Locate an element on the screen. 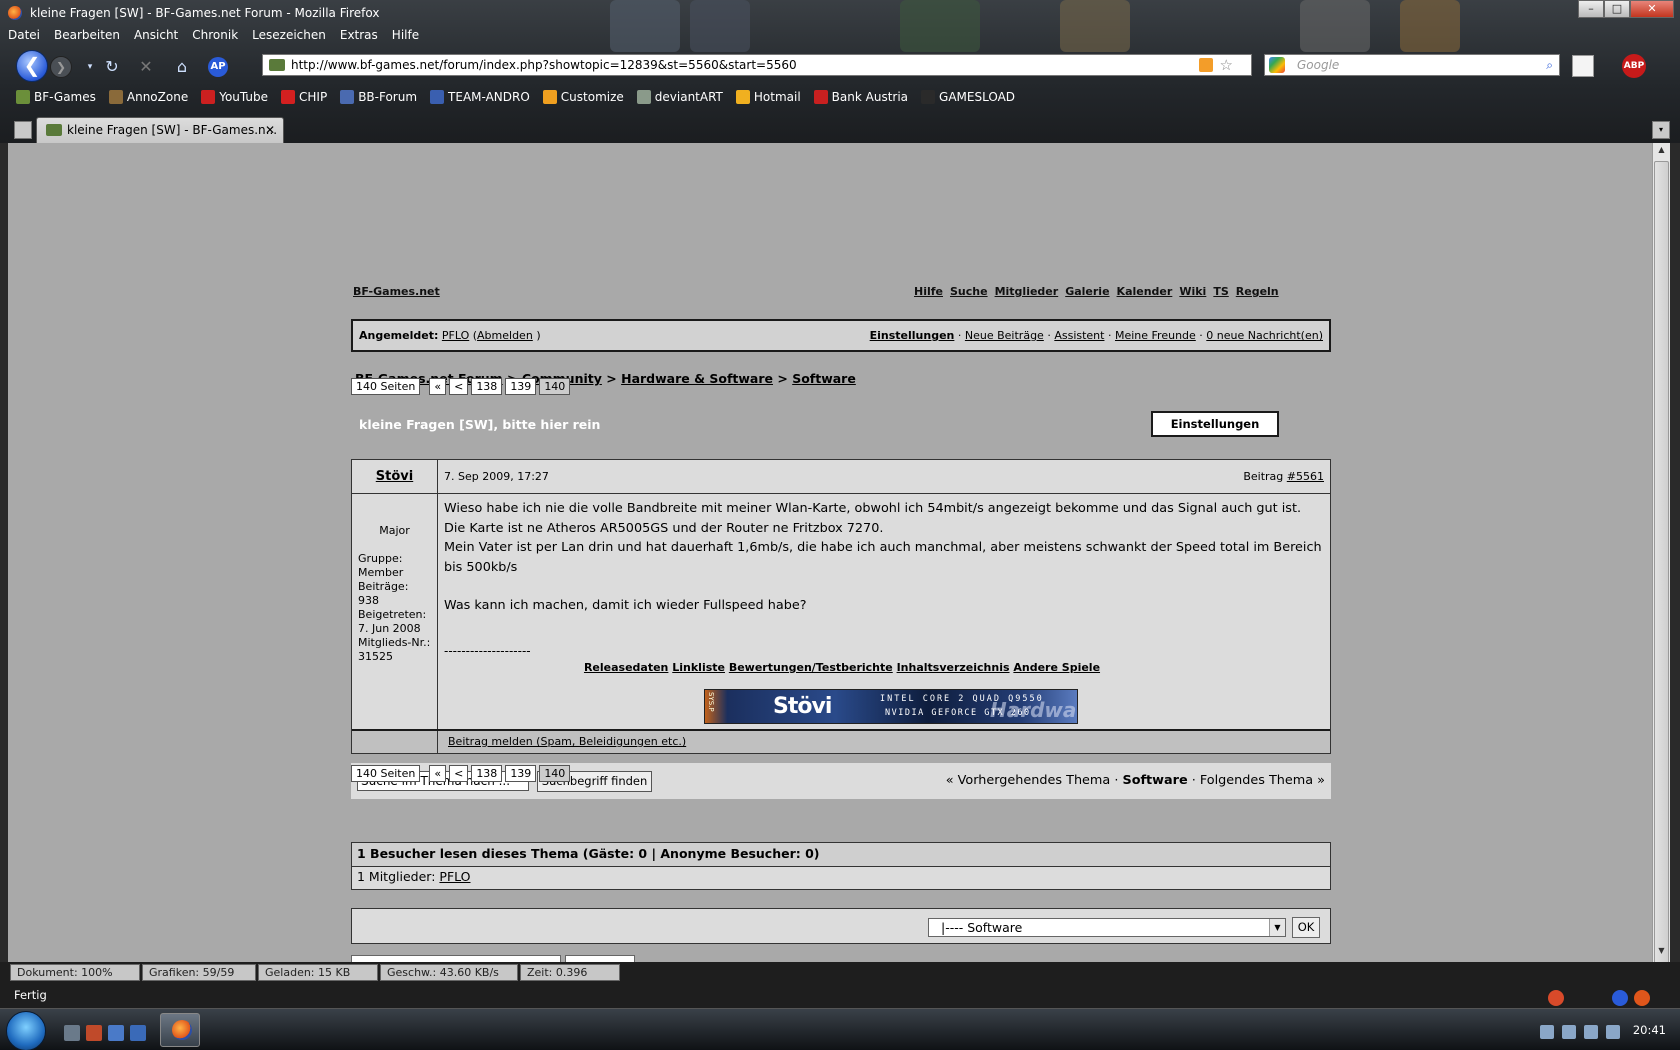  breadcrumb-hardware-software: Hardware & Software is located at coordinates (697, 378).